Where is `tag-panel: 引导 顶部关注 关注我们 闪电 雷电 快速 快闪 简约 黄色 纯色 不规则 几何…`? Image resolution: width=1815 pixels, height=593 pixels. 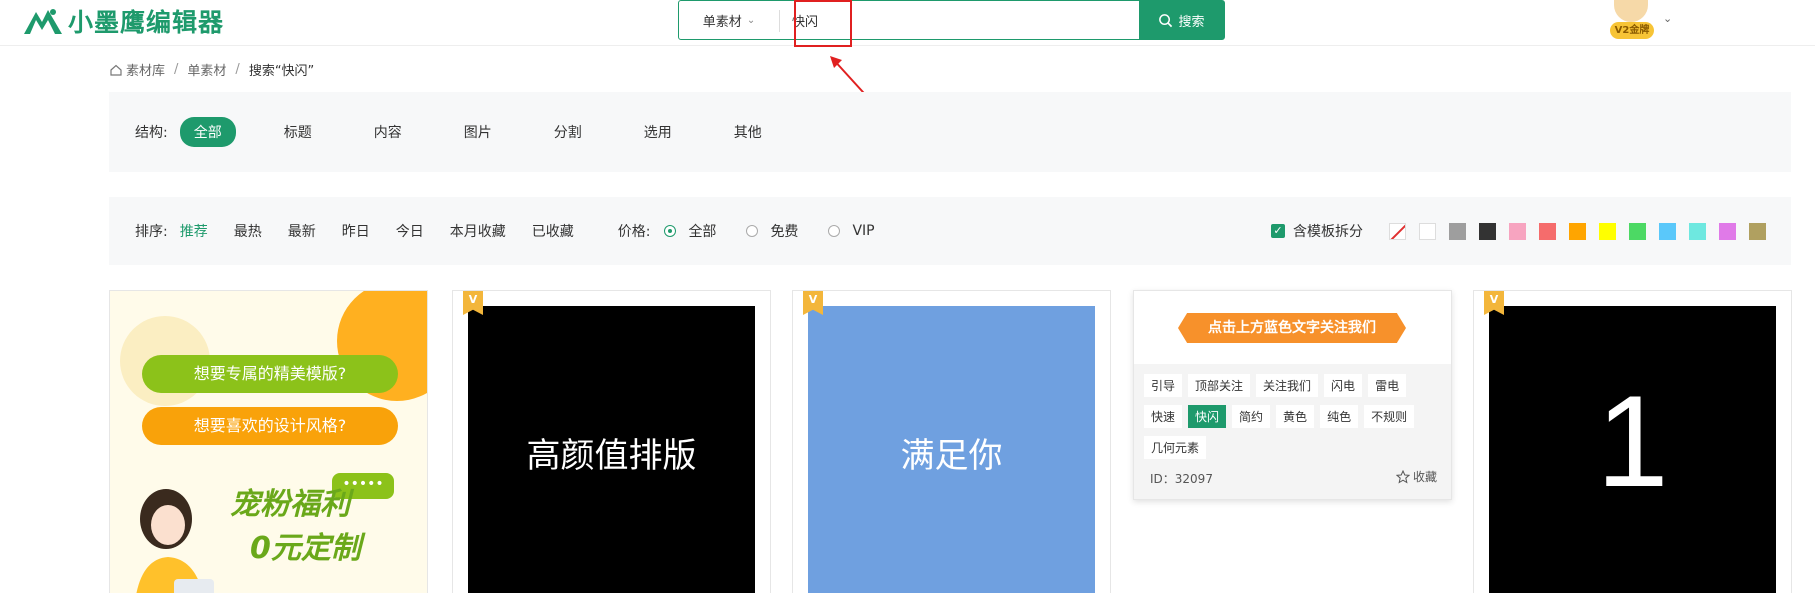
tag-panel: 引导 顶部关注 关注我们 闪电 雷电 快速 快闪 简约 黄色 纯色 不规则 几何… is located at coordinates (1292, 431).